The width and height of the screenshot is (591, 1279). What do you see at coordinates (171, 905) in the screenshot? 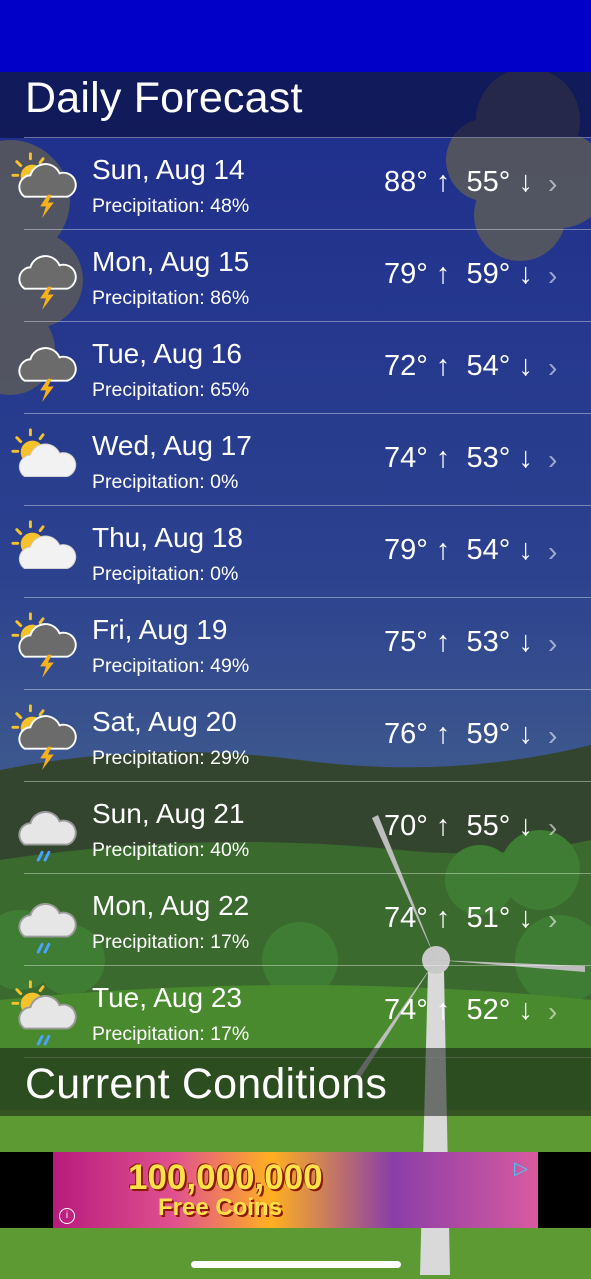
I see `forecast-day: Mon, Aug 22` at bounding box center [171, 905].